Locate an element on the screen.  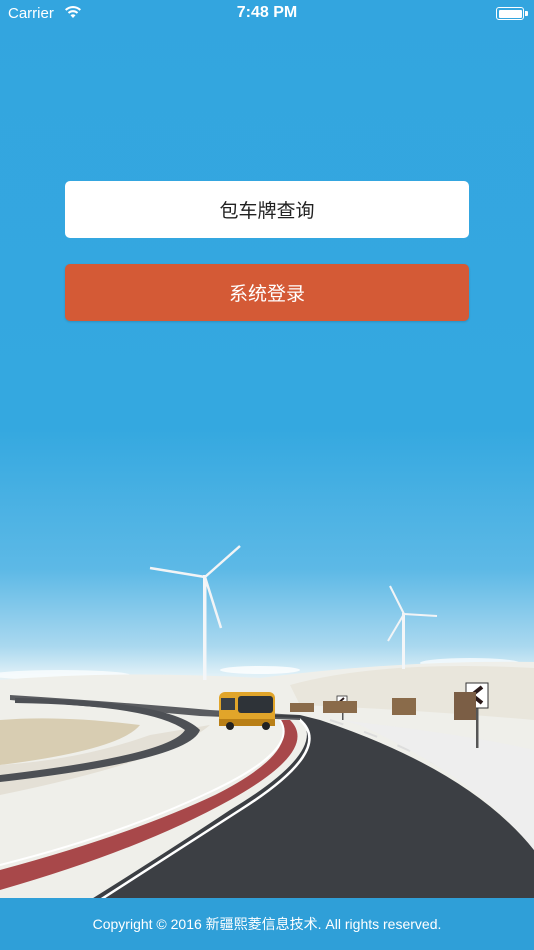
battery-icon is located at coordinates (510, 13).